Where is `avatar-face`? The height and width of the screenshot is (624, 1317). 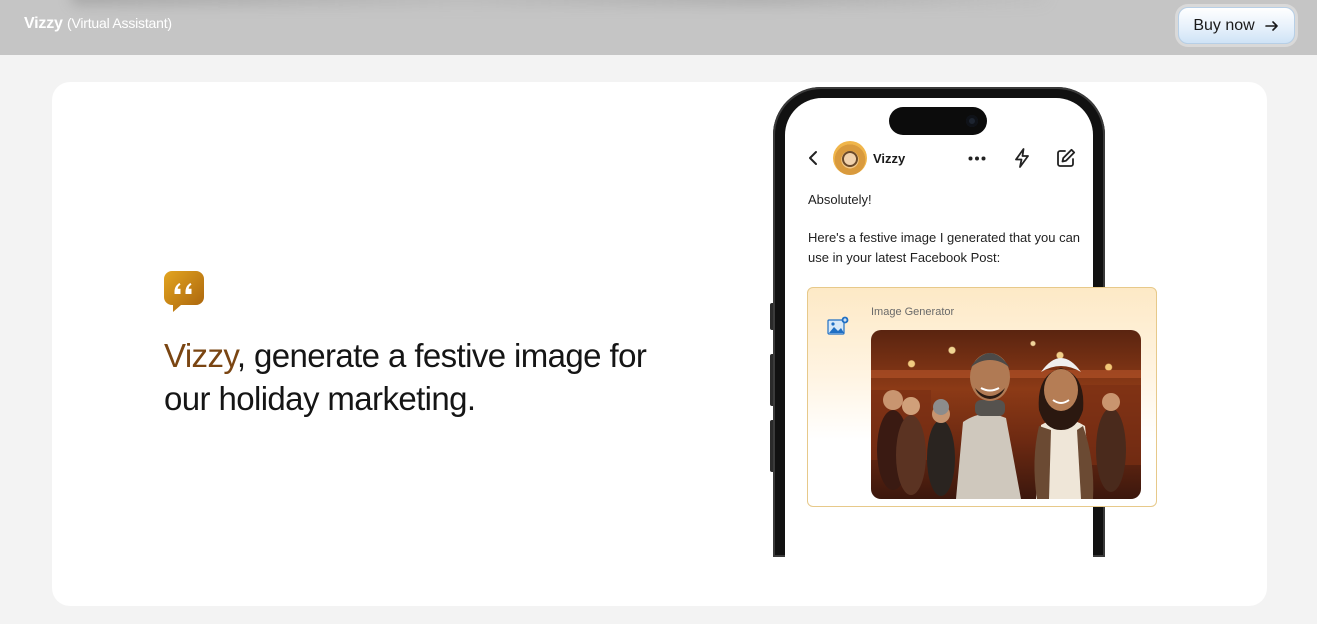
avatar-face is located at coordinates (850, 159).